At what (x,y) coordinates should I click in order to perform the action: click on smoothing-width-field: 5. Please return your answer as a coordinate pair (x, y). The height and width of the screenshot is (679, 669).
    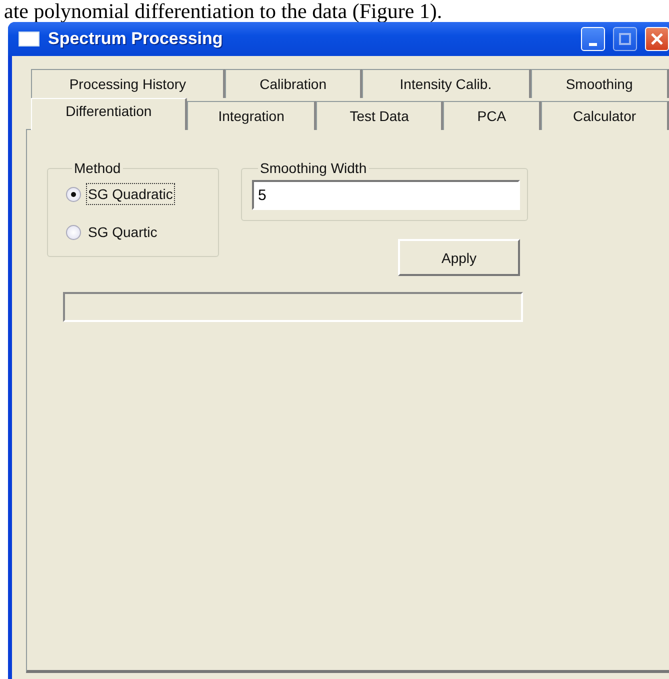
    Looking at the image, I should click on (386, 195).